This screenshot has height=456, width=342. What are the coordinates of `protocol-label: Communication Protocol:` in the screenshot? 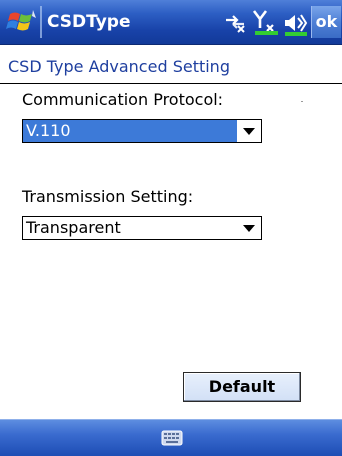 It's located at (123, 99).